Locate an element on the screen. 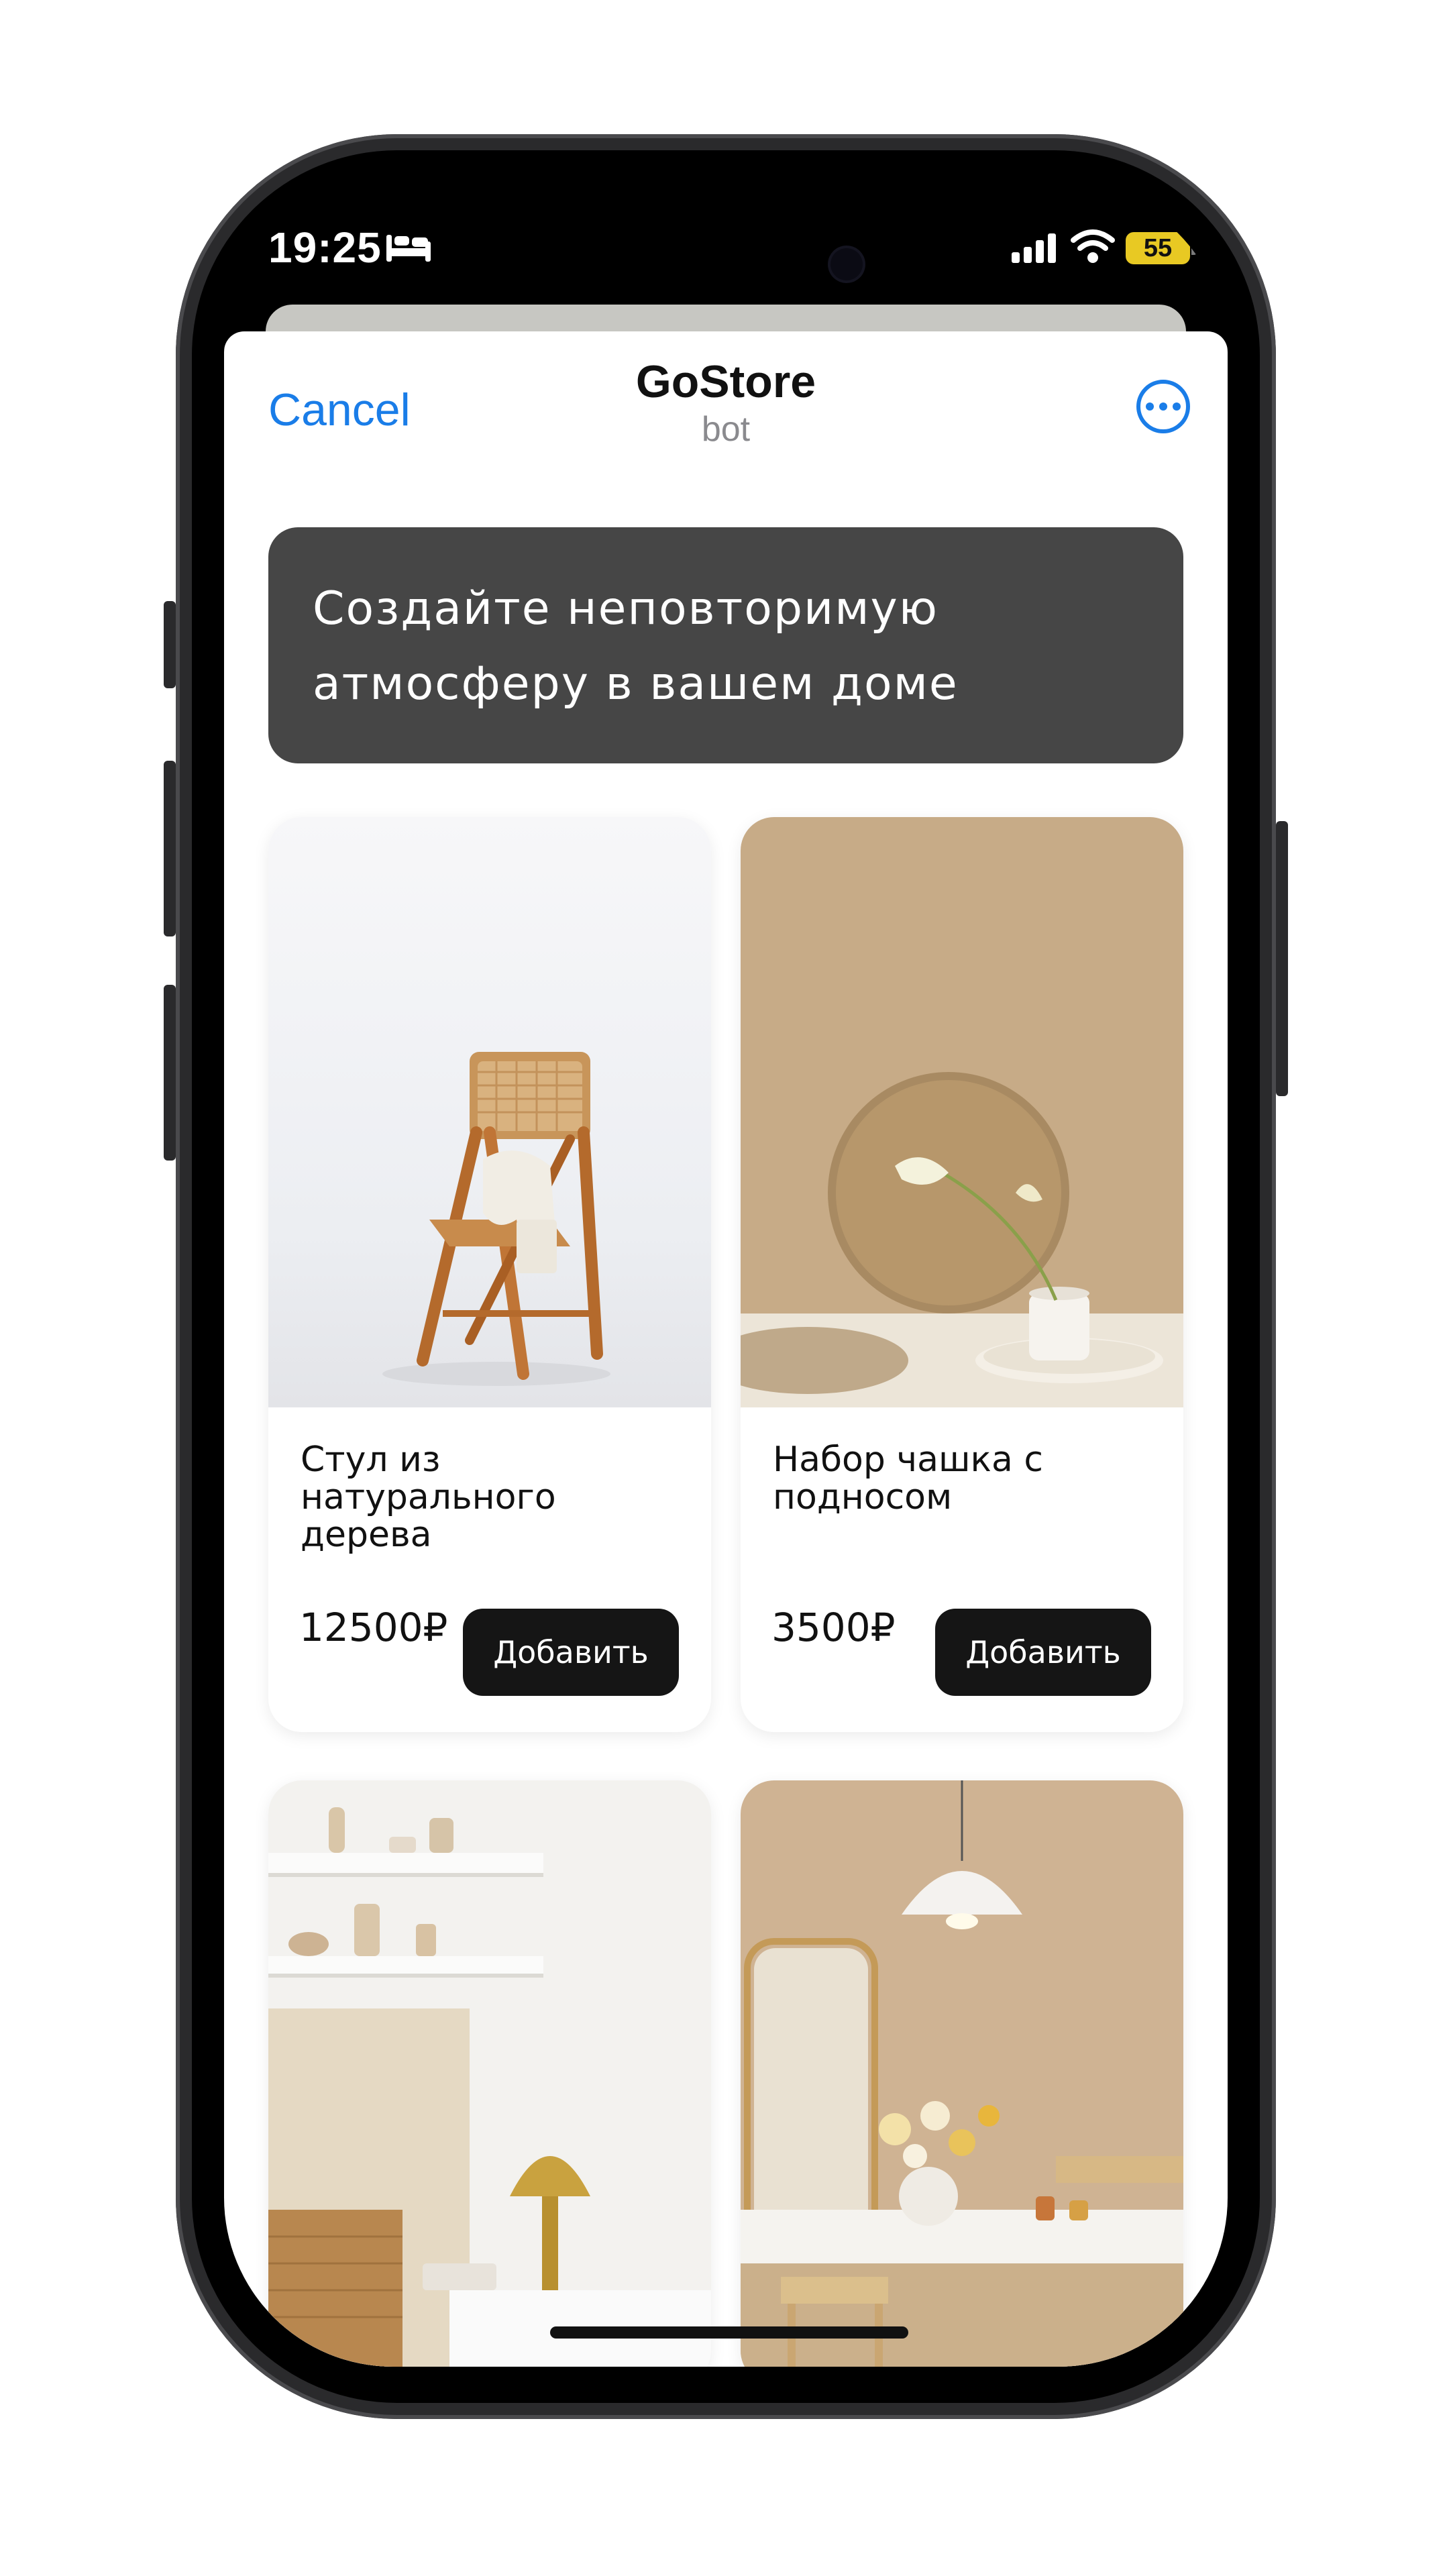 This screenshot has width=1449, height=2576. product-price: 12500₽ is located at coordinates (373, 1627).